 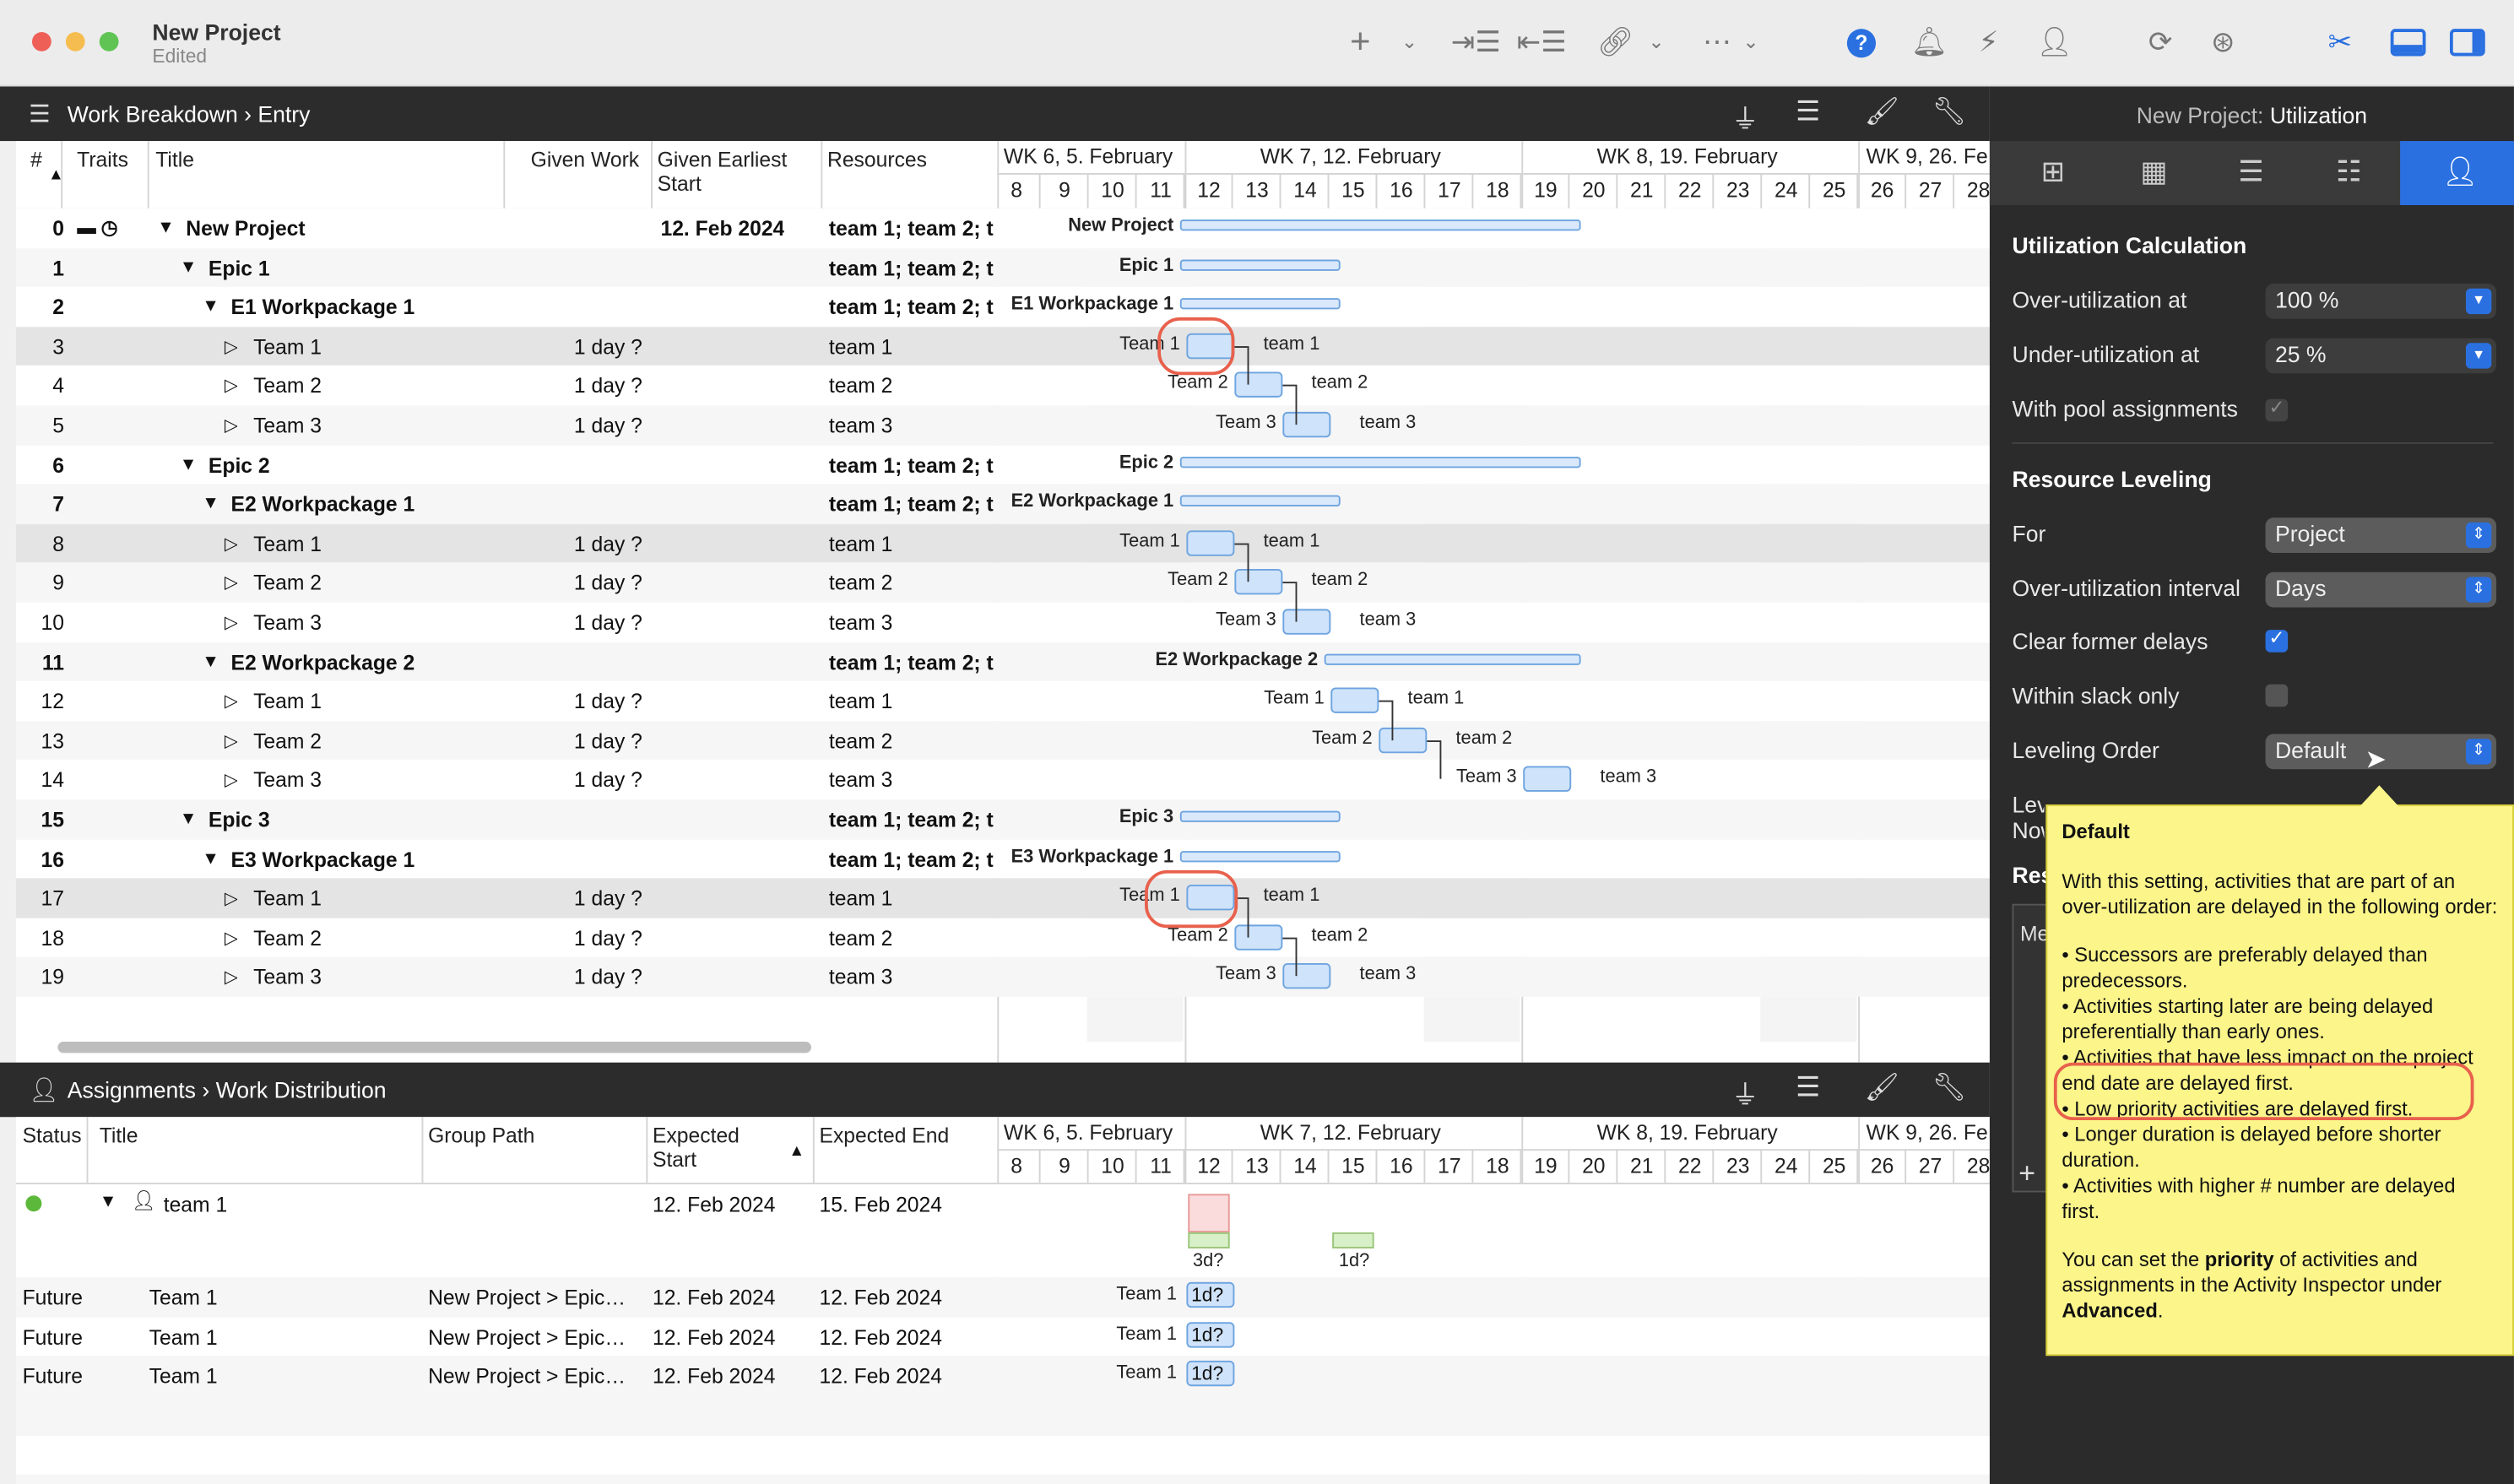 I want to click on table-row: 9 ▷ Team 2 1 day ? team 2 Team 2 team 2, so click(x=1003, y=583).